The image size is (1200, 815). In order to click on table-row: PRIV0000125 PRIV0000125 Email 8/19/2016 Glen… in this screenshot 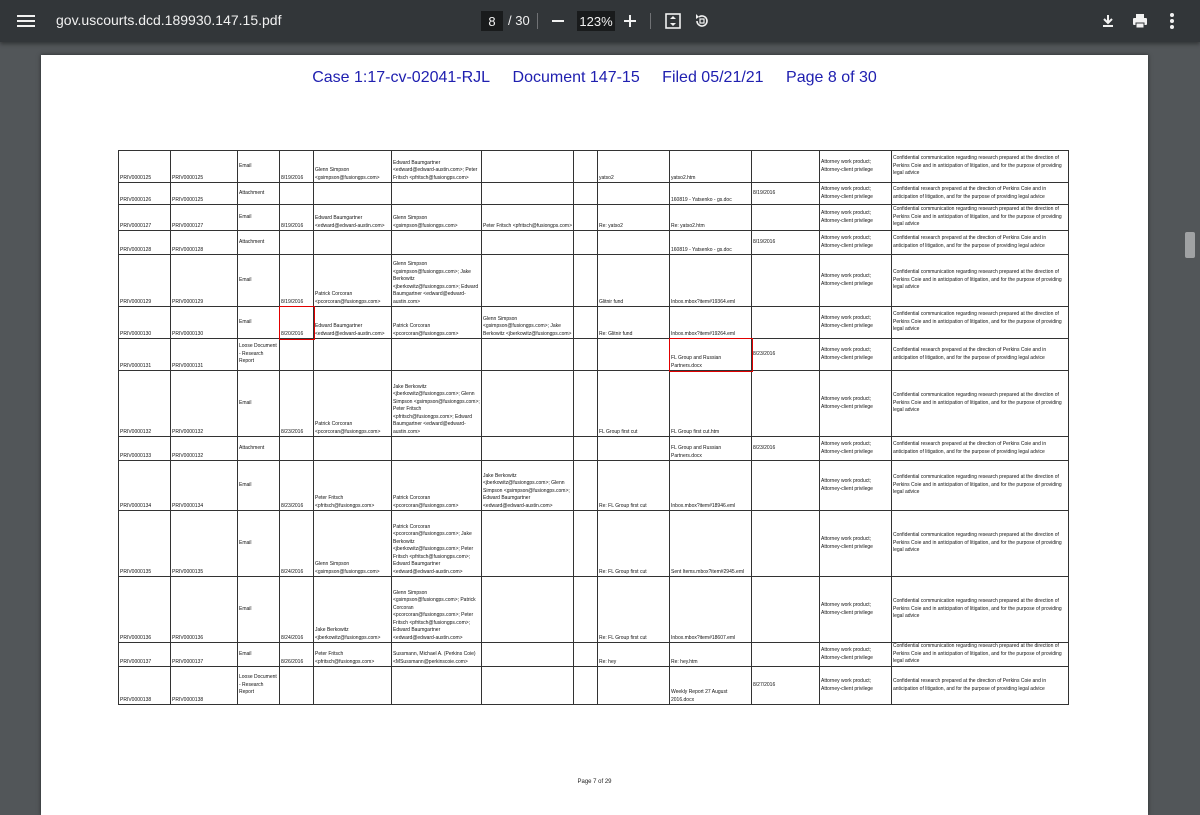, I will do `click(593, 166)`.